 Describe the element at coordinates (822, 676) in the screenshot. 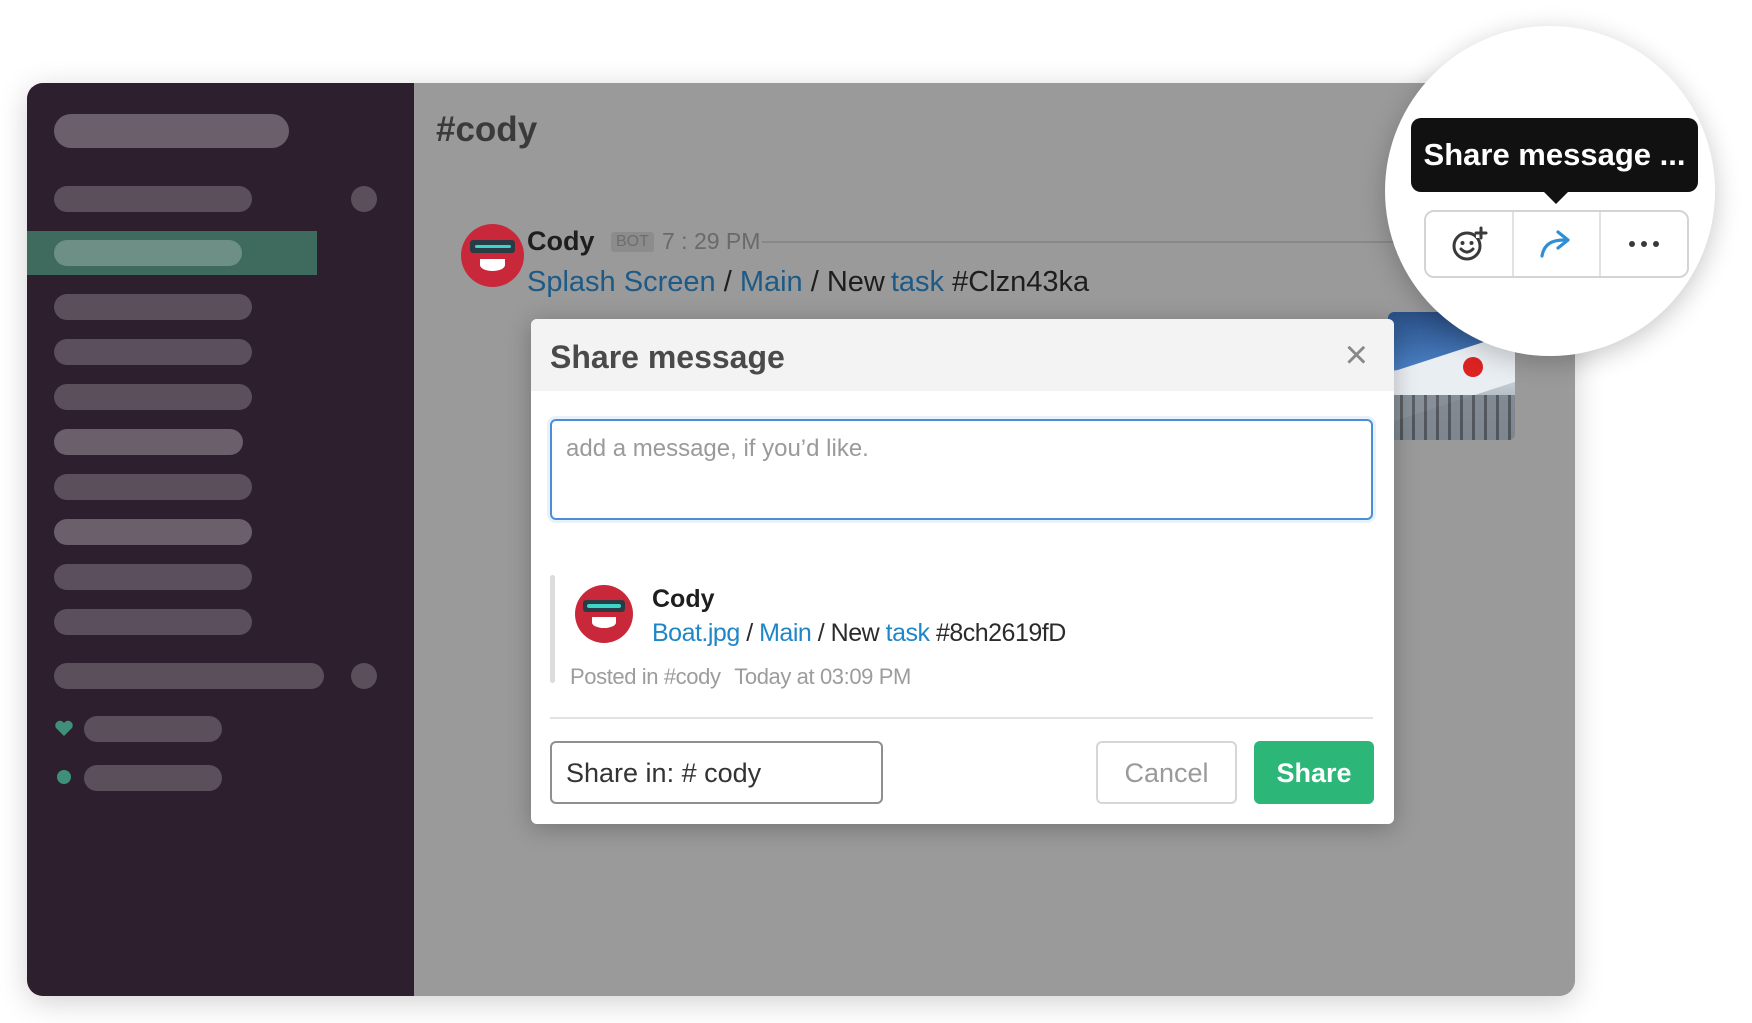

I see `quoted-timestamp: Today at 03:09 PM` at that location.